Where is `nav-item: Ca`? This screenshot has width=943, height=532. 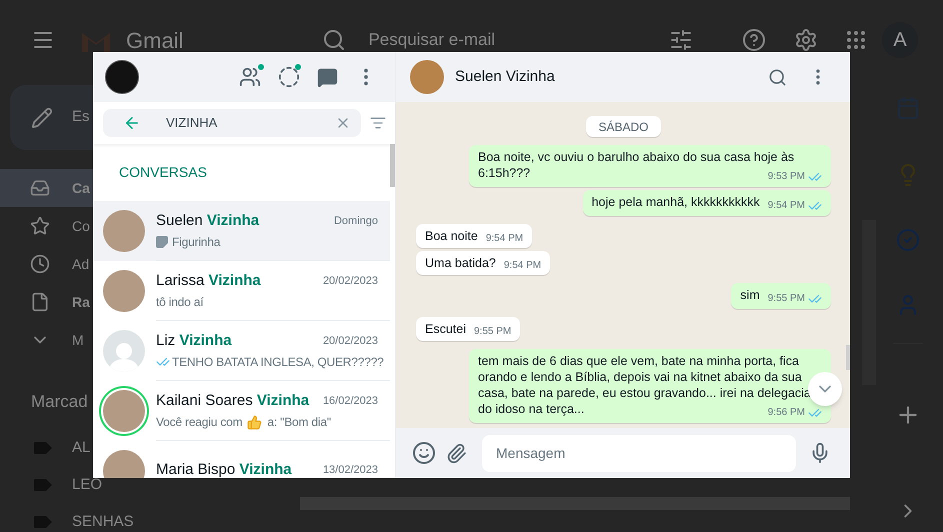 nav-item: Ca is located at coordinates (46, 188).